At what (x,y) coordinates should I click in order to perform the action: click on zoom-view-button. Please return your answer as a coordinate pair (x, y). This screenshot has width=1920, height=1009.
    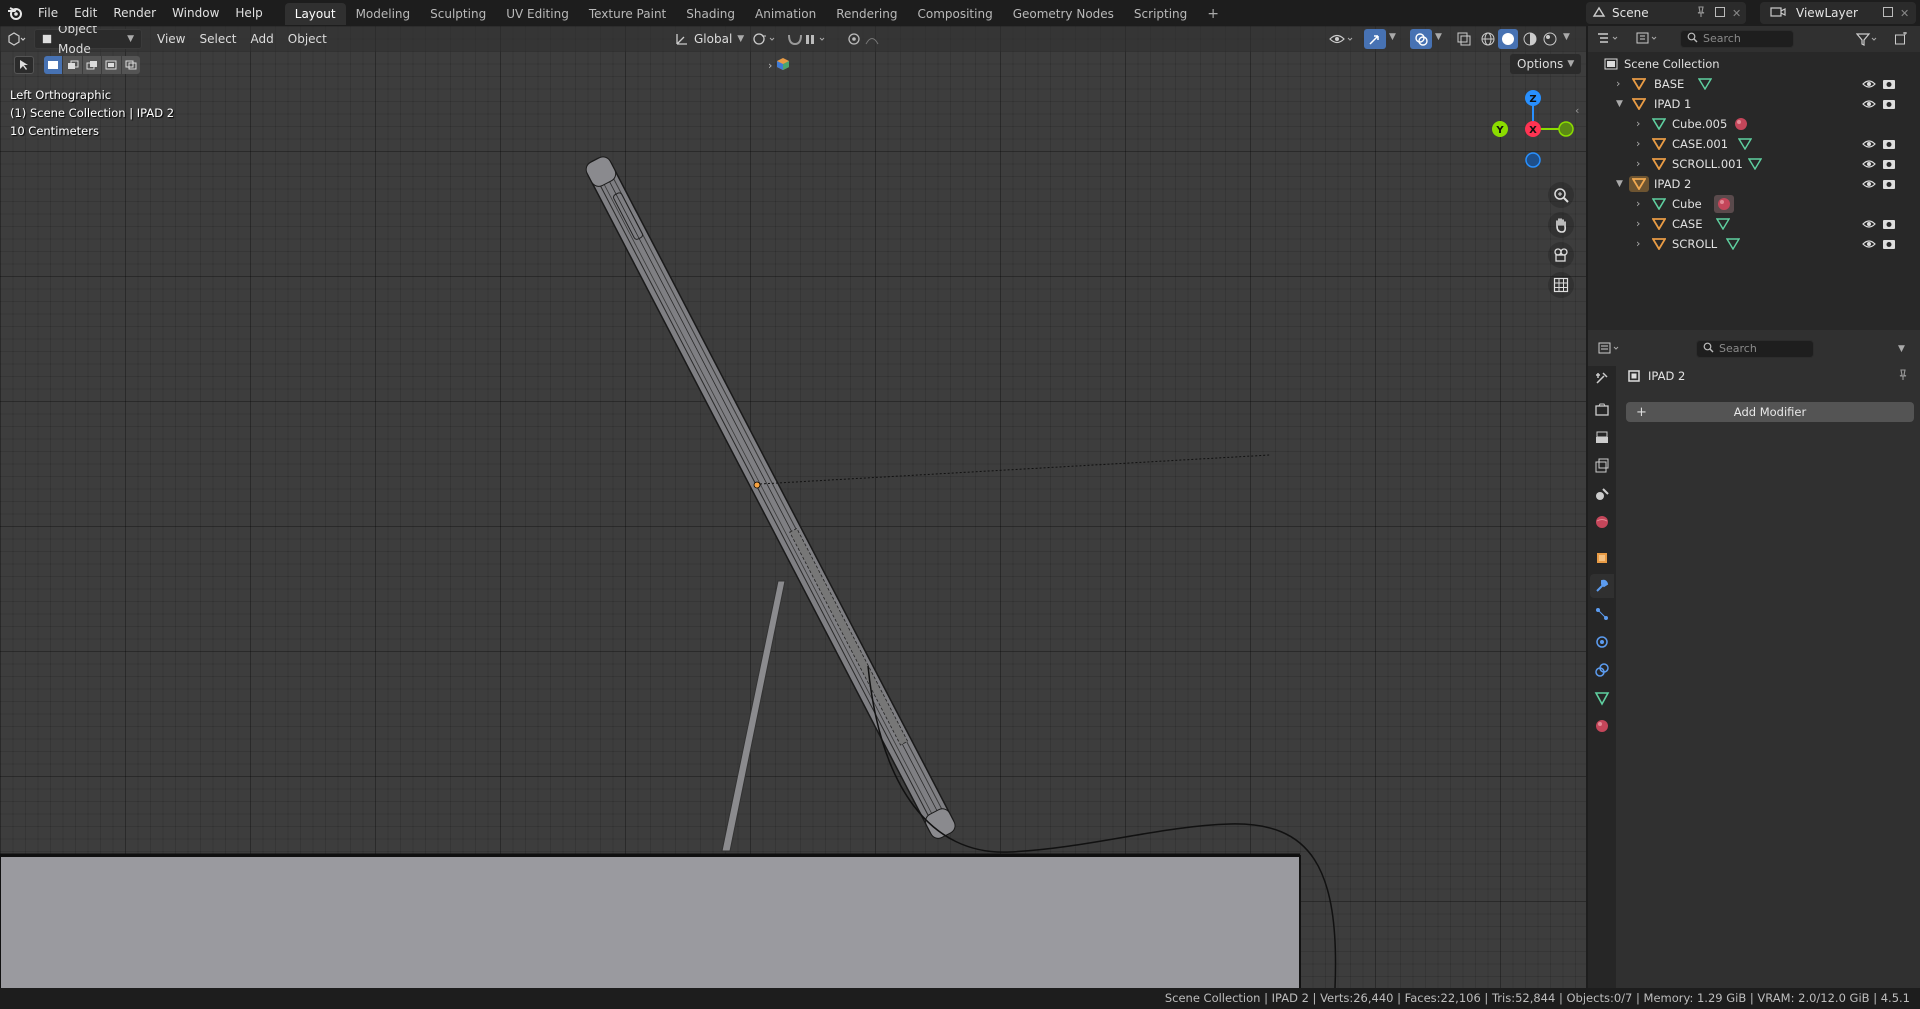
    Looking at the image, I should click on (1561, 195).